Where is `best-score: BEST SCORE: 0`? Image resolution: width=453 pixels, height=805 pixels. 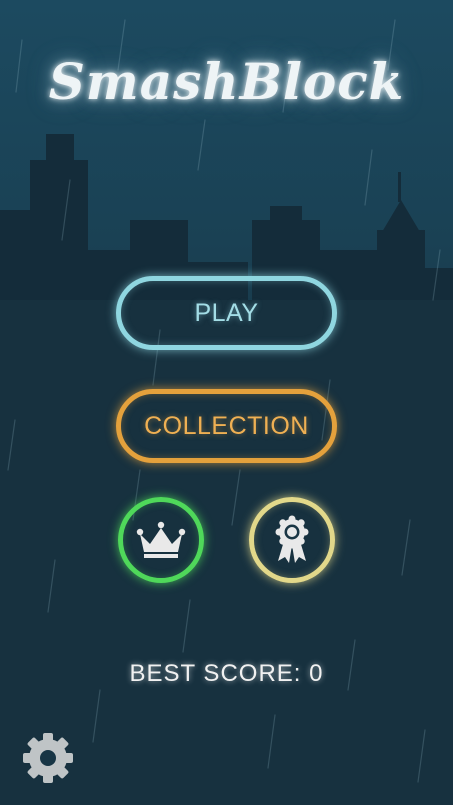
best-score: BEST SCORE: 0 is located at coordinates (226, 674).